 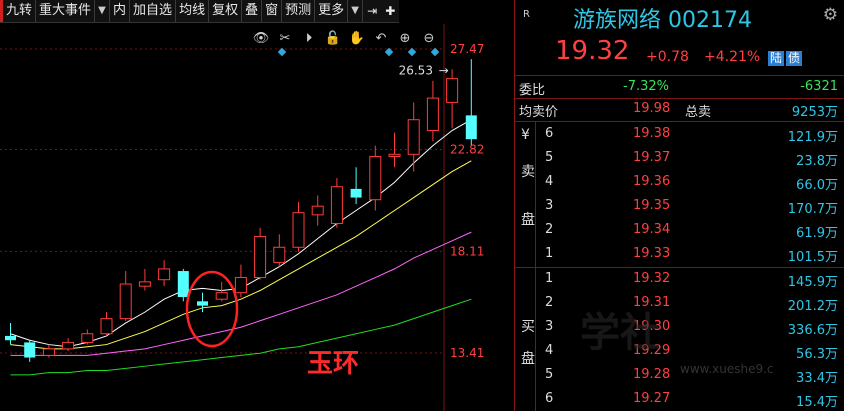 I want to click on scissors-icon: ✂, so click(x=285, y=38).